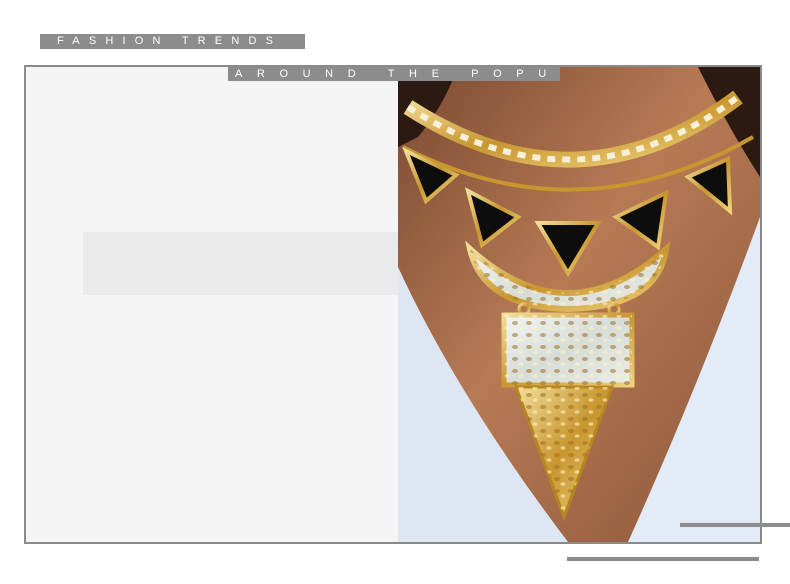  Describe the element at coordinates (172, 41) in the screenshot. I see `section-tag-fashion-trends: FASHION TRENDS` at that location.